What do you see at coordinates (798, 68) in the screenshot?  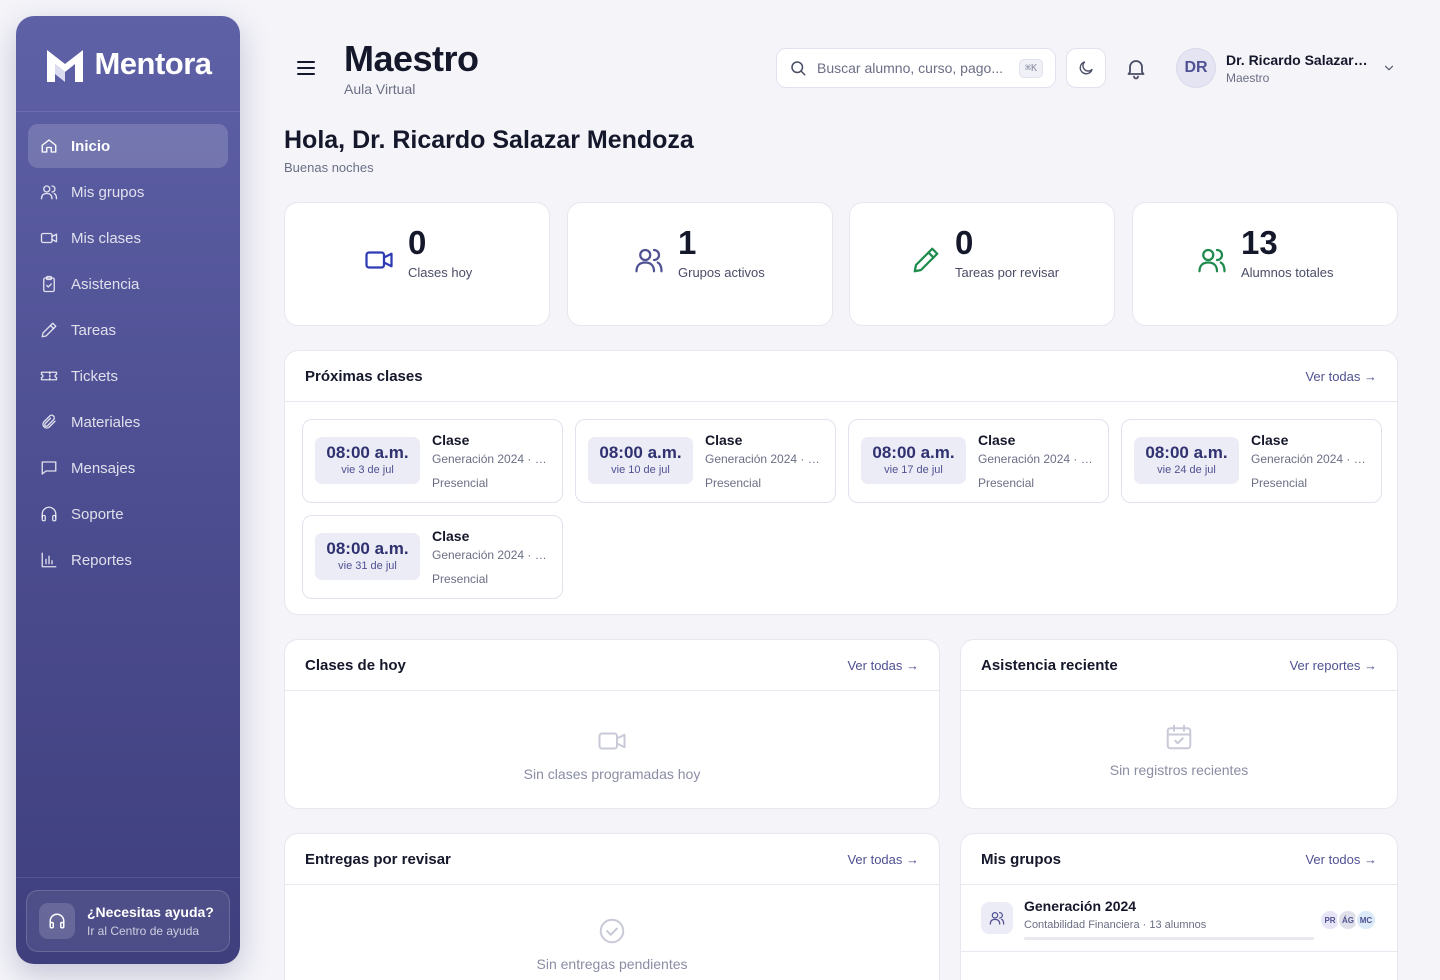 I see `search-icon` at bounding box center [798, 68].